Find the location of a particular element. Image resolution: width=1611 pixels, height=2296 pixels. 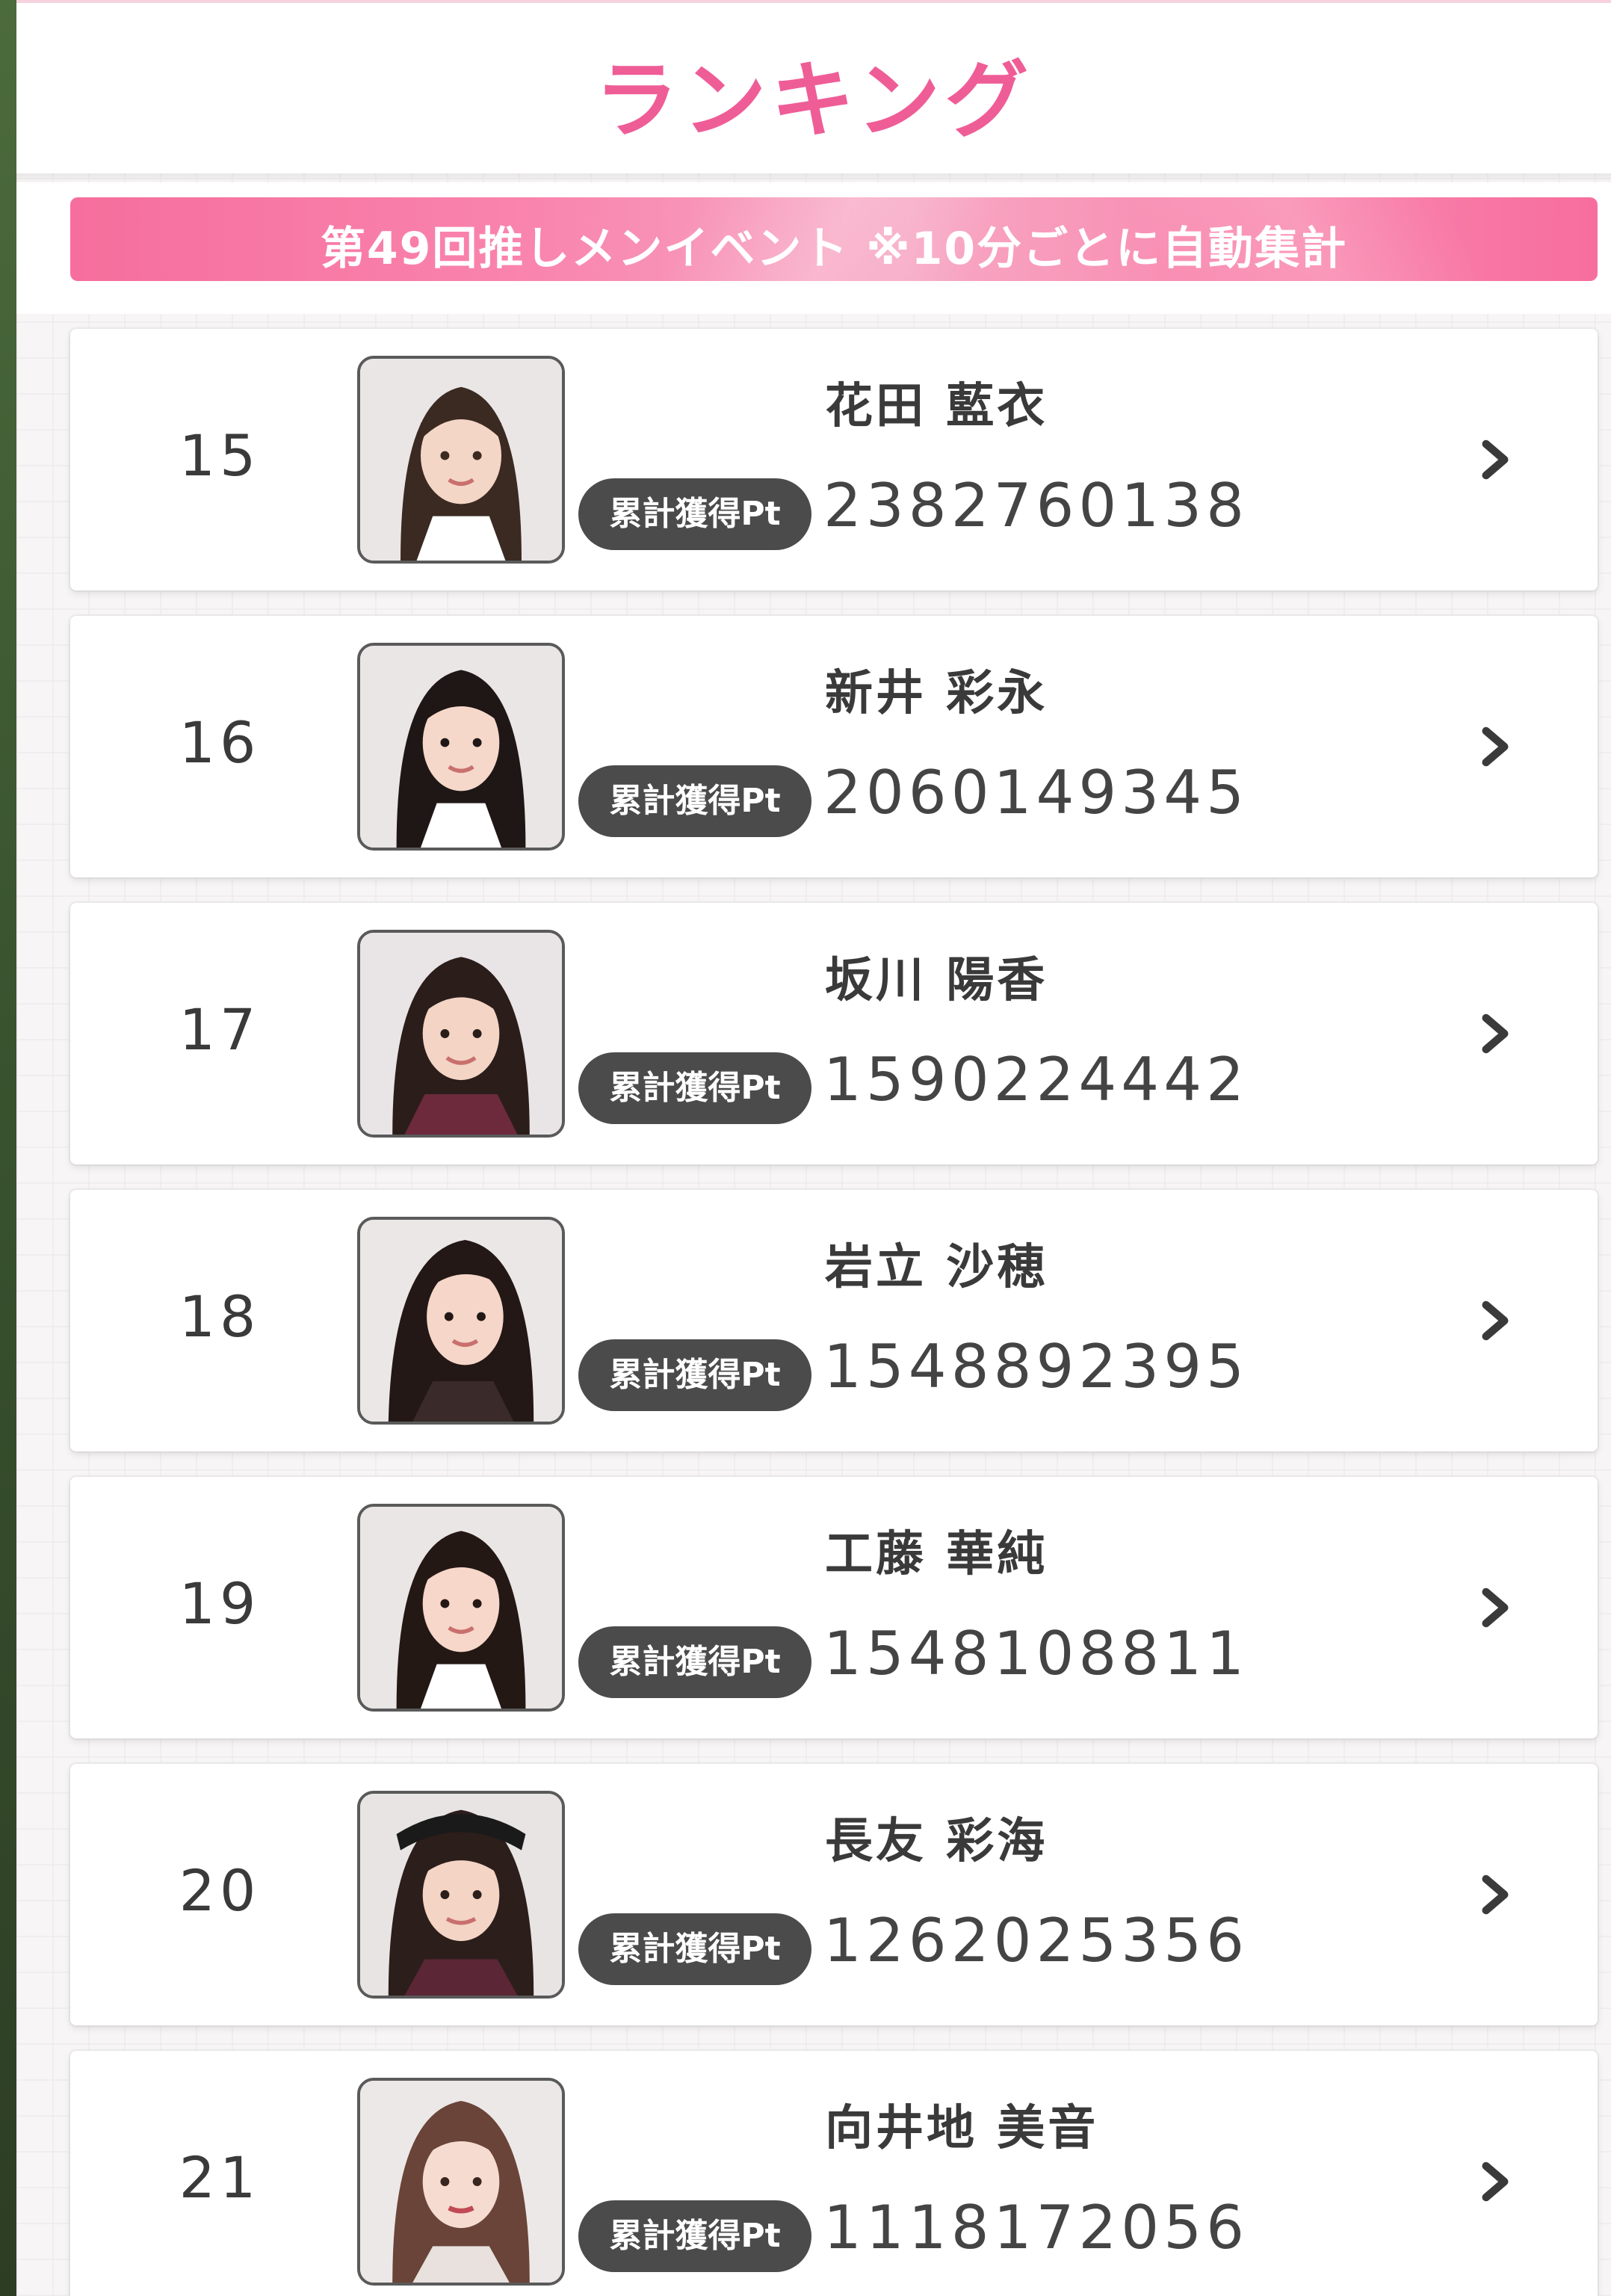

member-name: 岩立 沙穂 is located at coordinates (936, 1267).